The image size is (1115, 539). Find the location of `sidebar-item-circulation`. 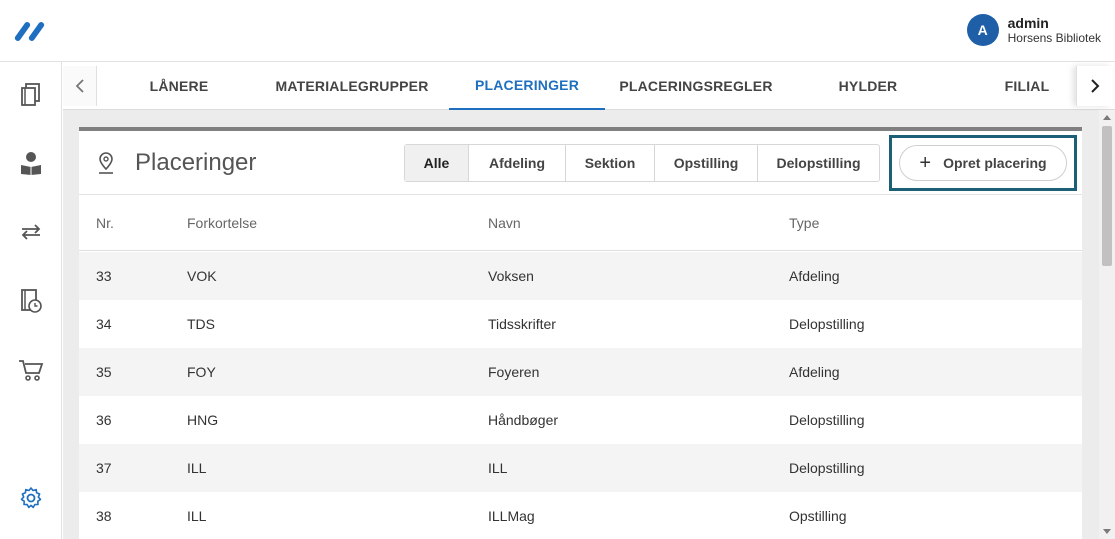

sidebar-item-circulation is located at coordinates (31, 232).